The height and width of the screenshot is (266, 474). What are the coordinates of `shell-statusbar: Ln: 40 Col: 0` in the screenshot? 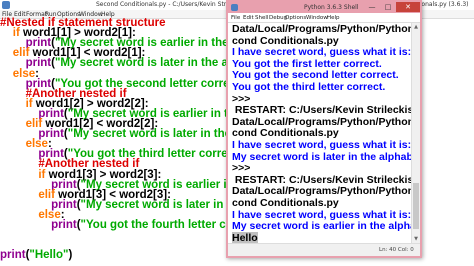 It's located at (324, 249).